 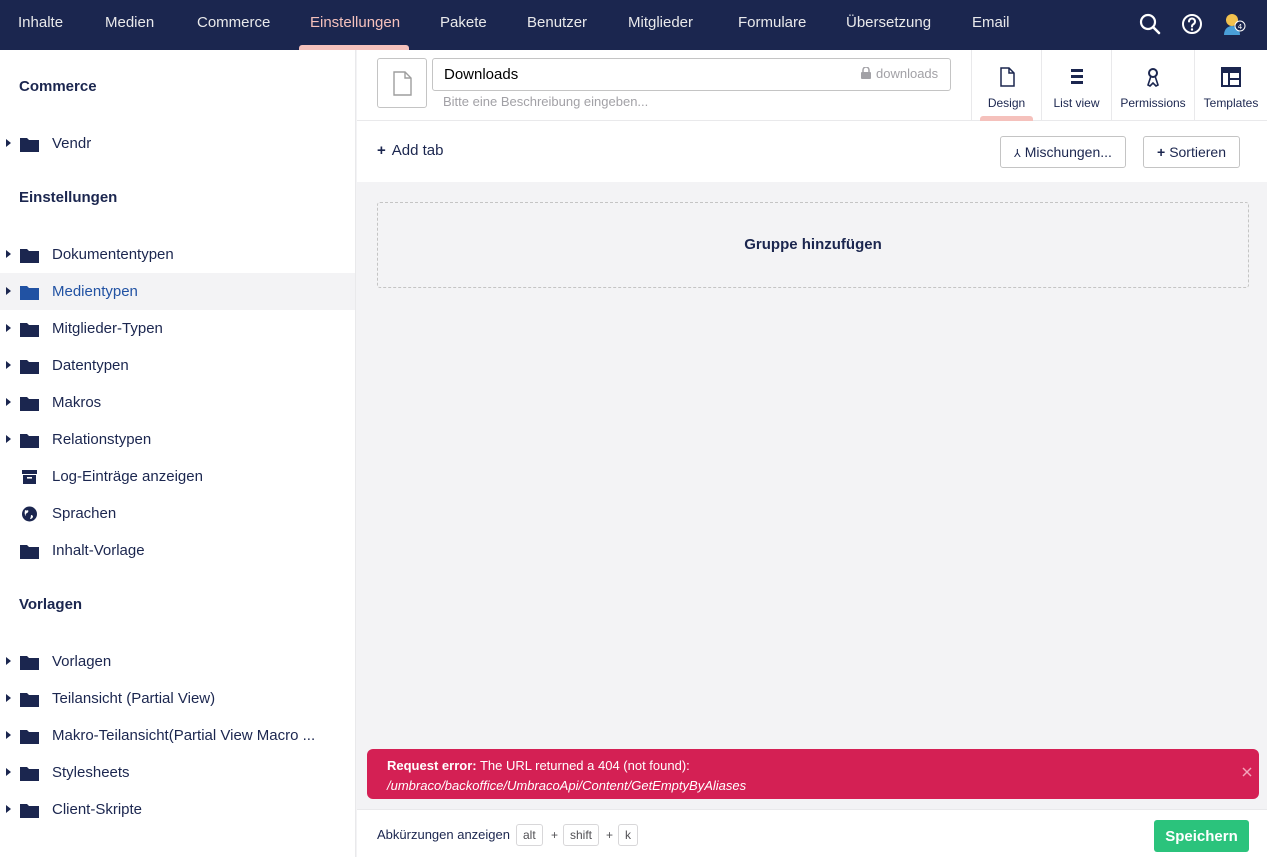 I want to click on tree-item-vorlagen: Vorlagen, so click(x=177, y=661).